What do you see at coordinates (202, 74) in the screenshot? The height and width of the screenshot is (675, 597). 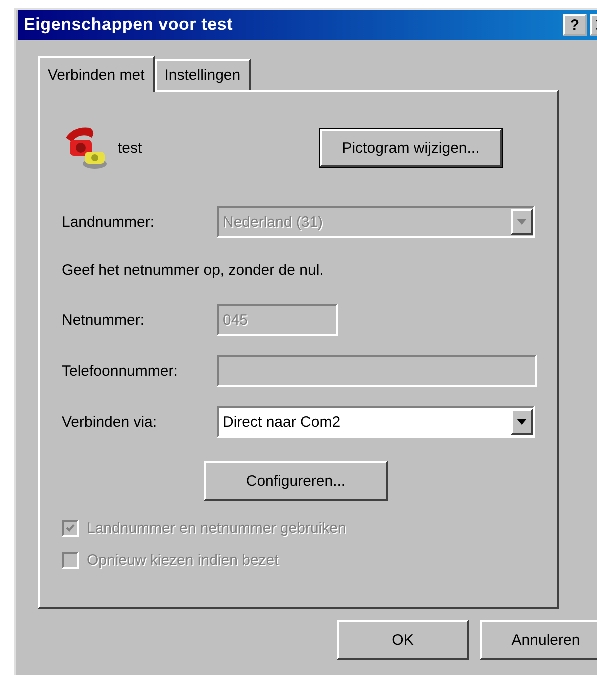 I see `tab: Instellingen` at bounding box center [202, 74].